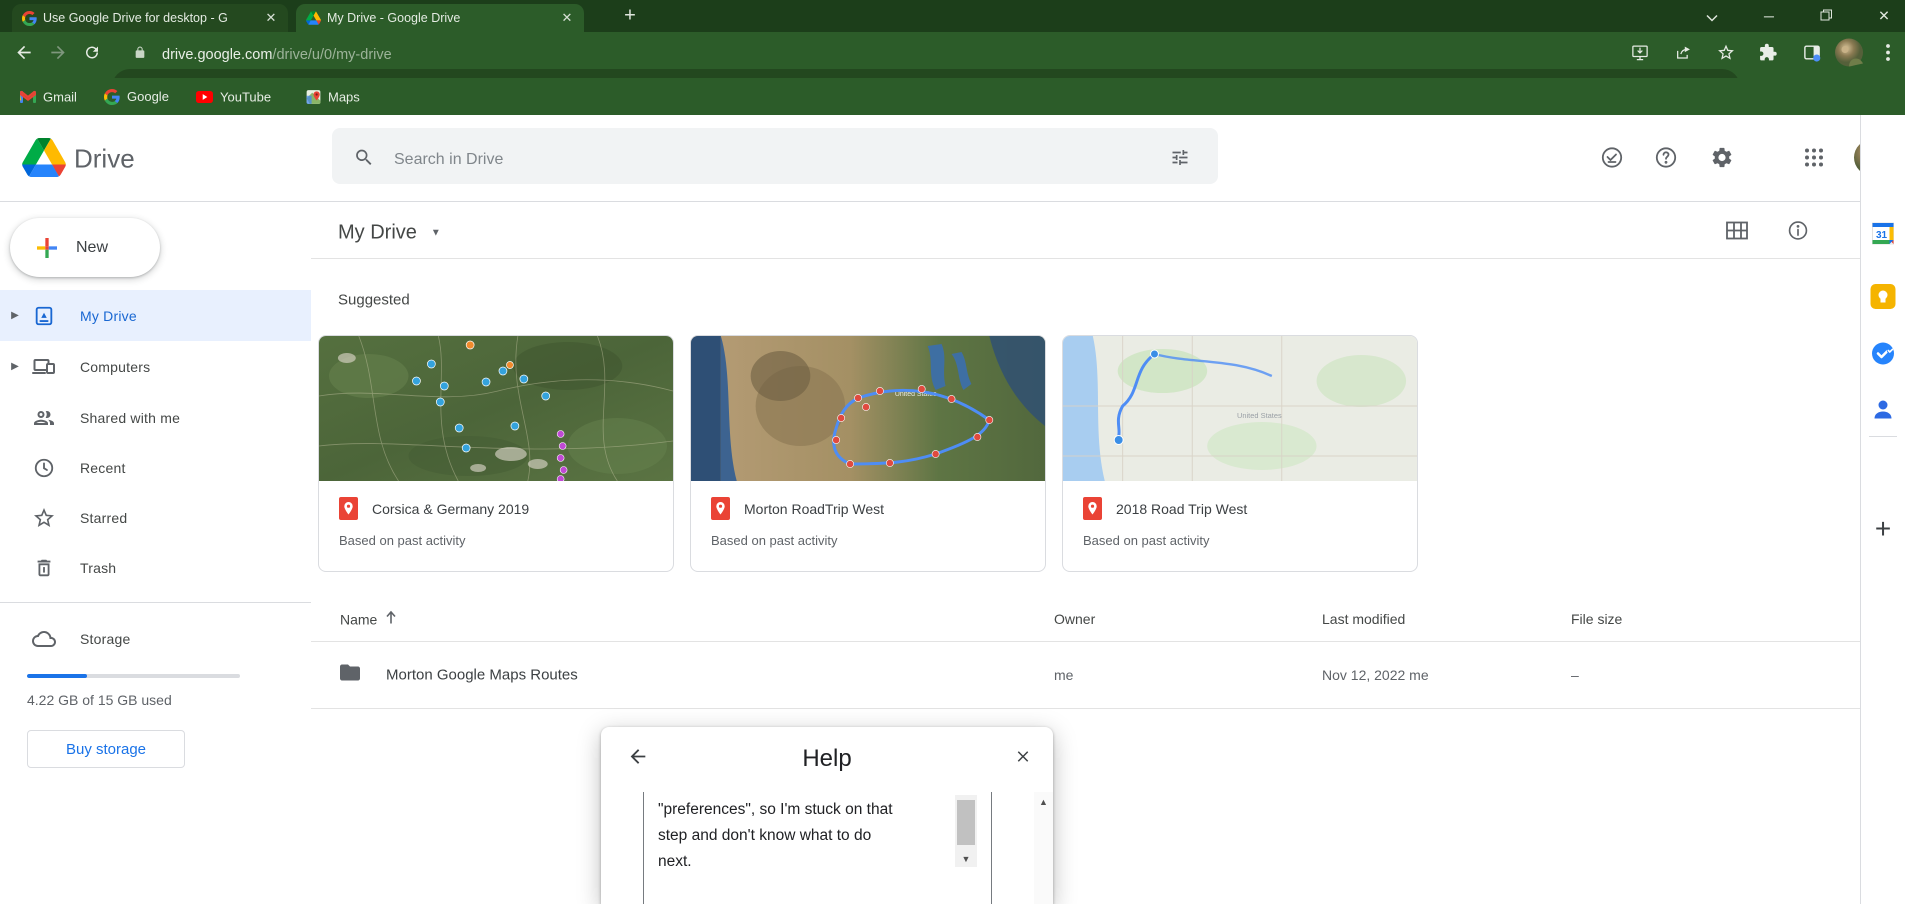 This screenshot has width=1905, height=904. I want to click on sidebar-item-computers: ▶ Computers, so click(155, 366).